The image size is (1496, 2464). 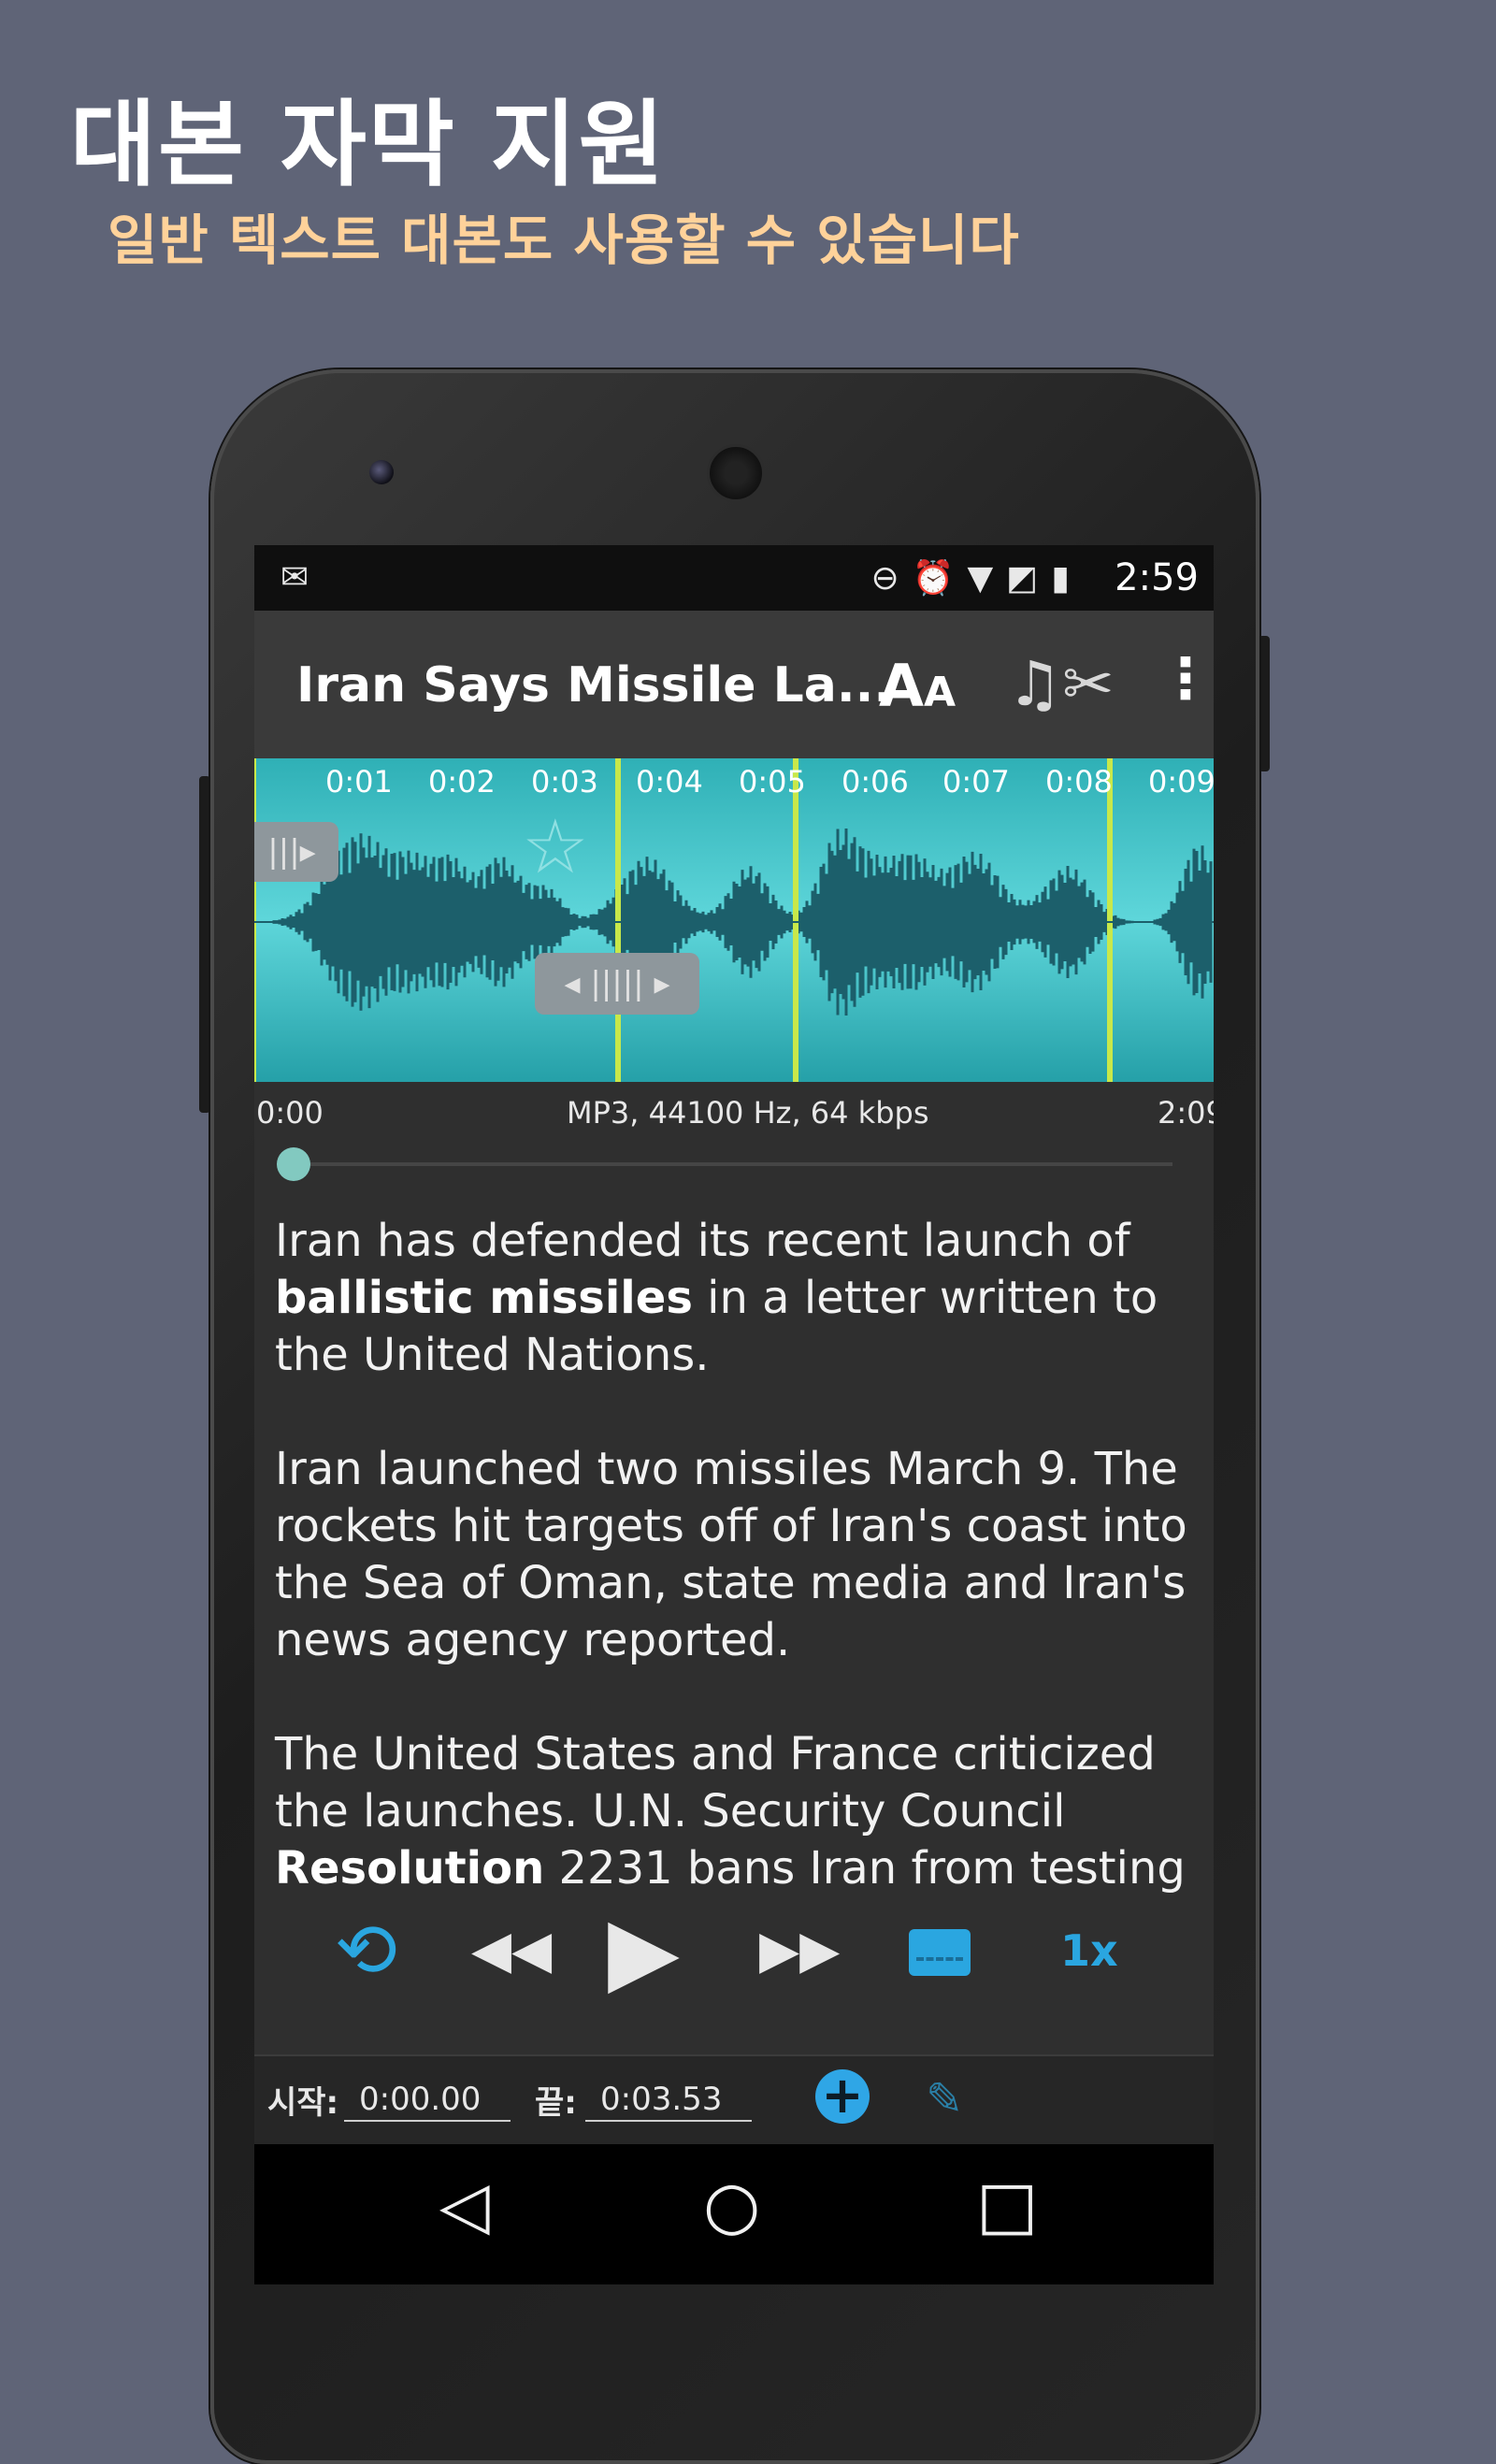 What do you see at coordinates (1079, 782) in the screenshot?
I see `time-tick: 0:08` at bounding box center [1079, 782].